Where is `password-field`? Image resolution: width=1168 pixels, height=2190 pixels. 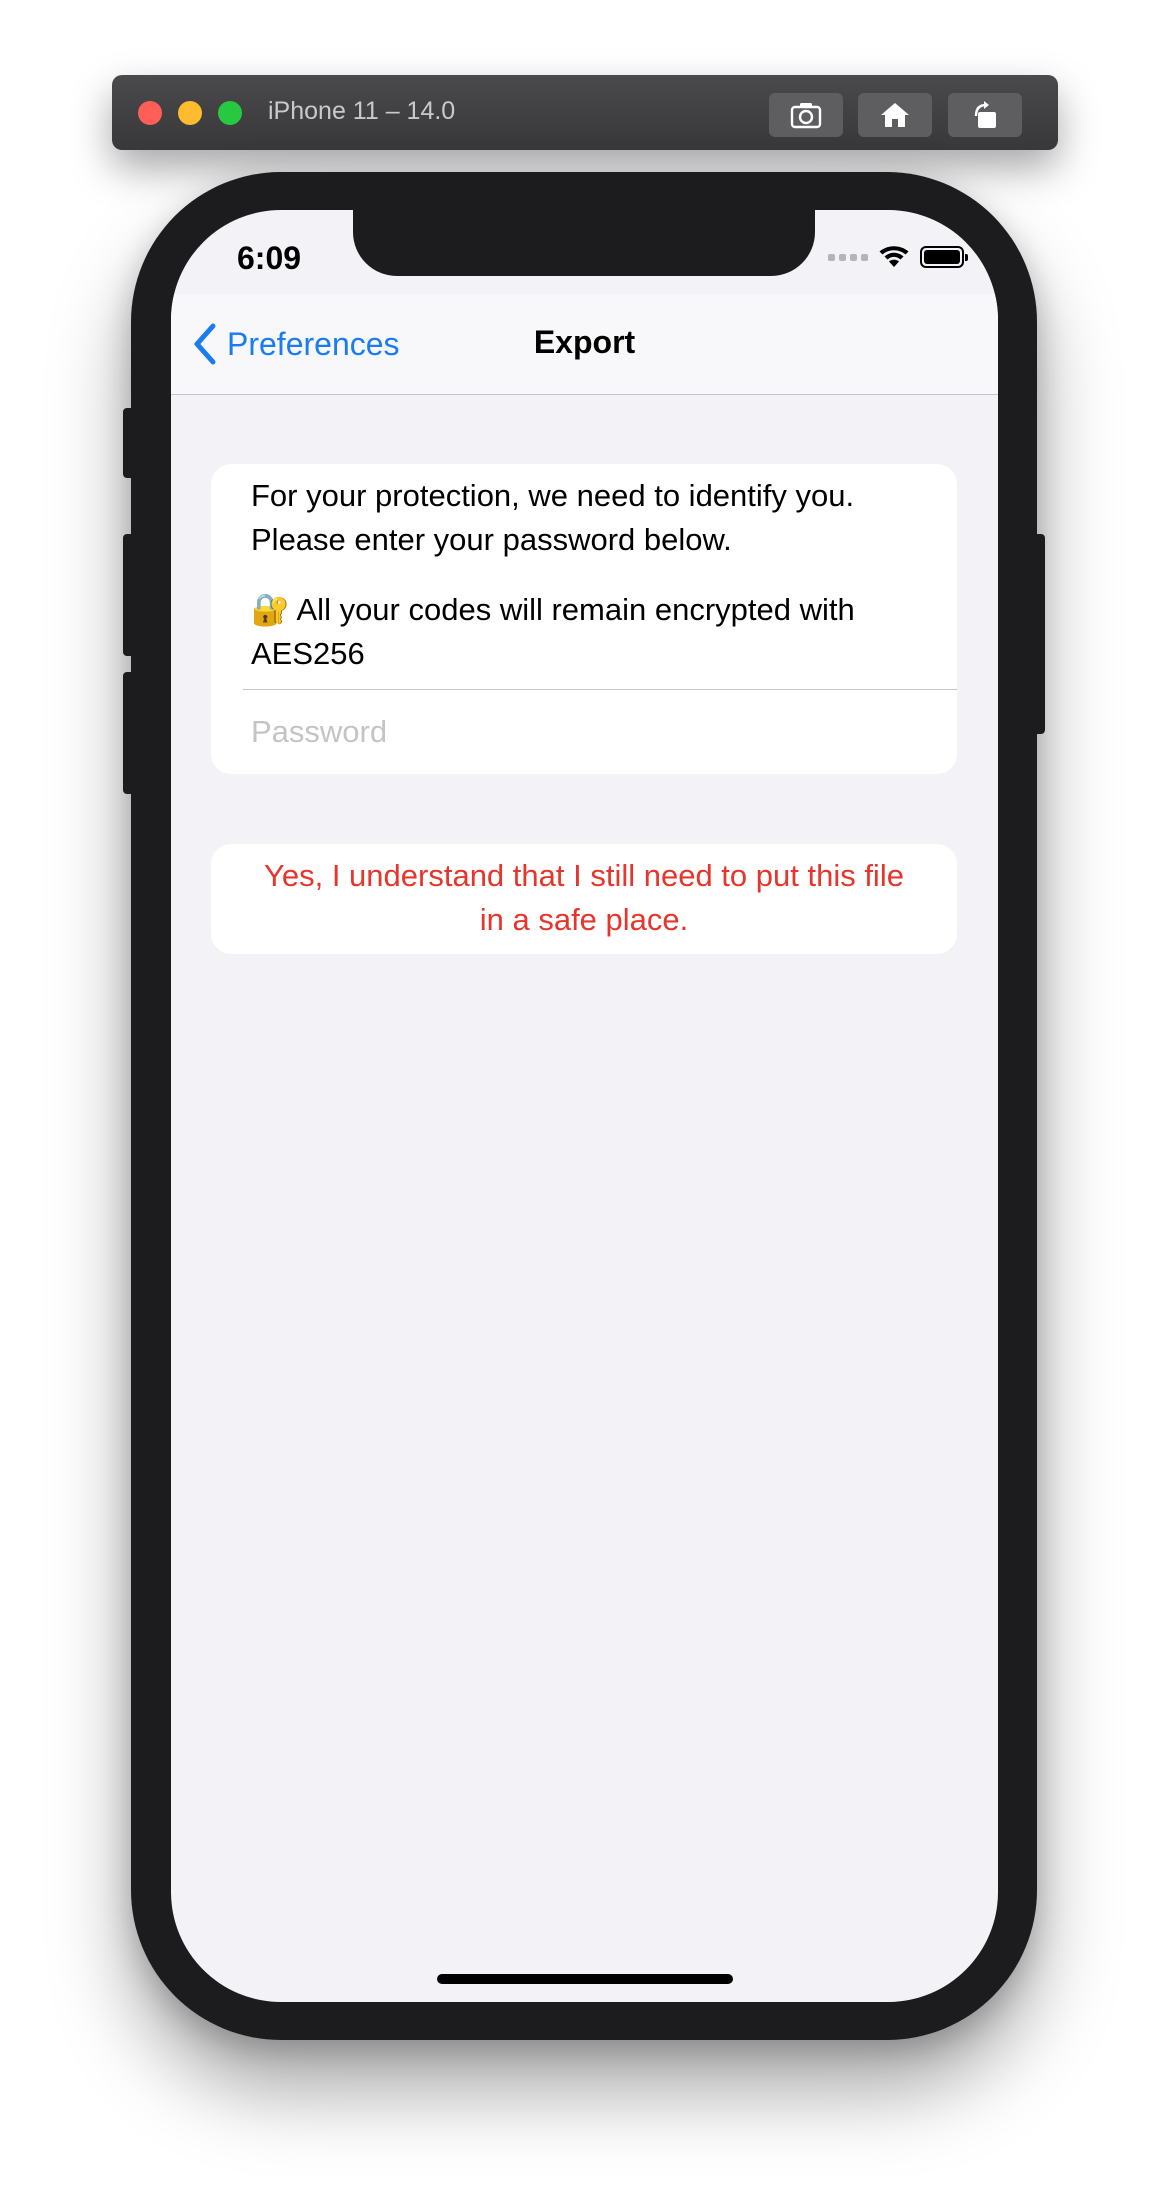 password-field is located at coordinates (591, 732).